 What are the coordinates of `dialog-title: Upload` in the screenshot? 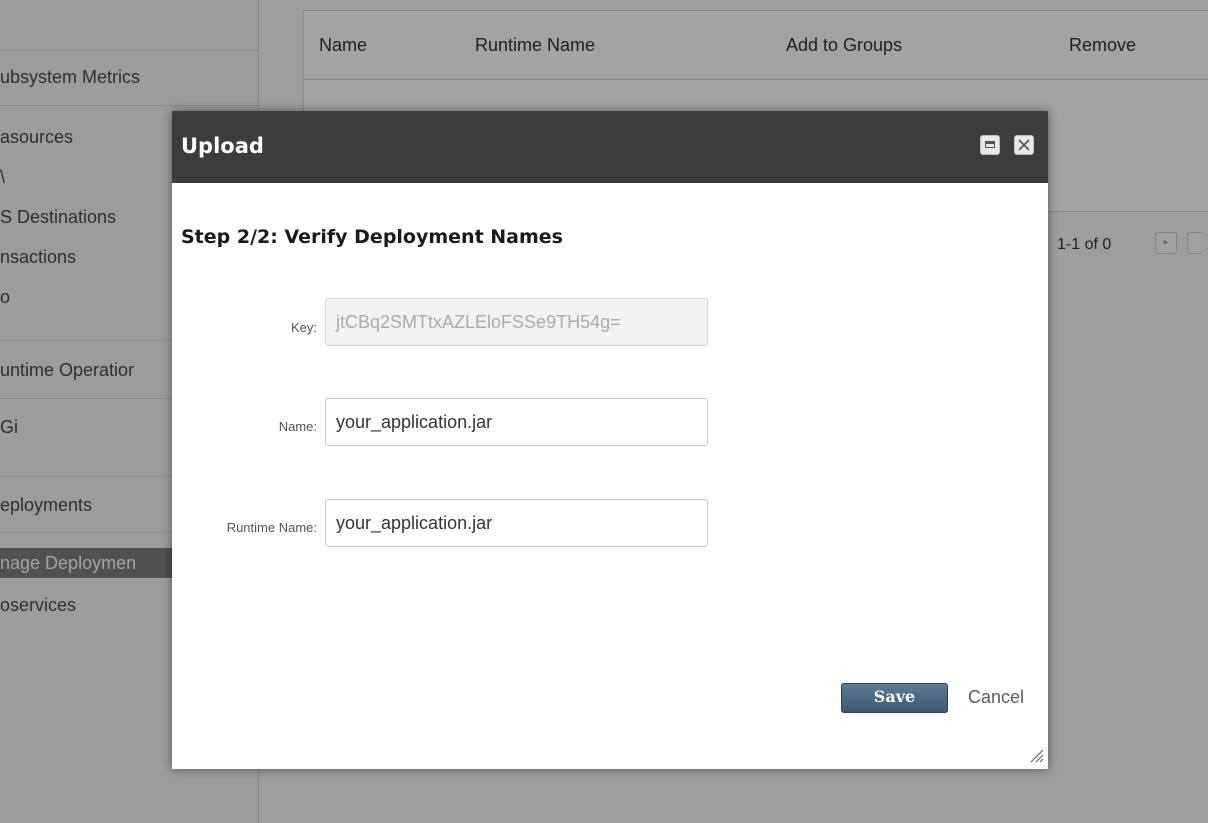 It's located at (222, 146).